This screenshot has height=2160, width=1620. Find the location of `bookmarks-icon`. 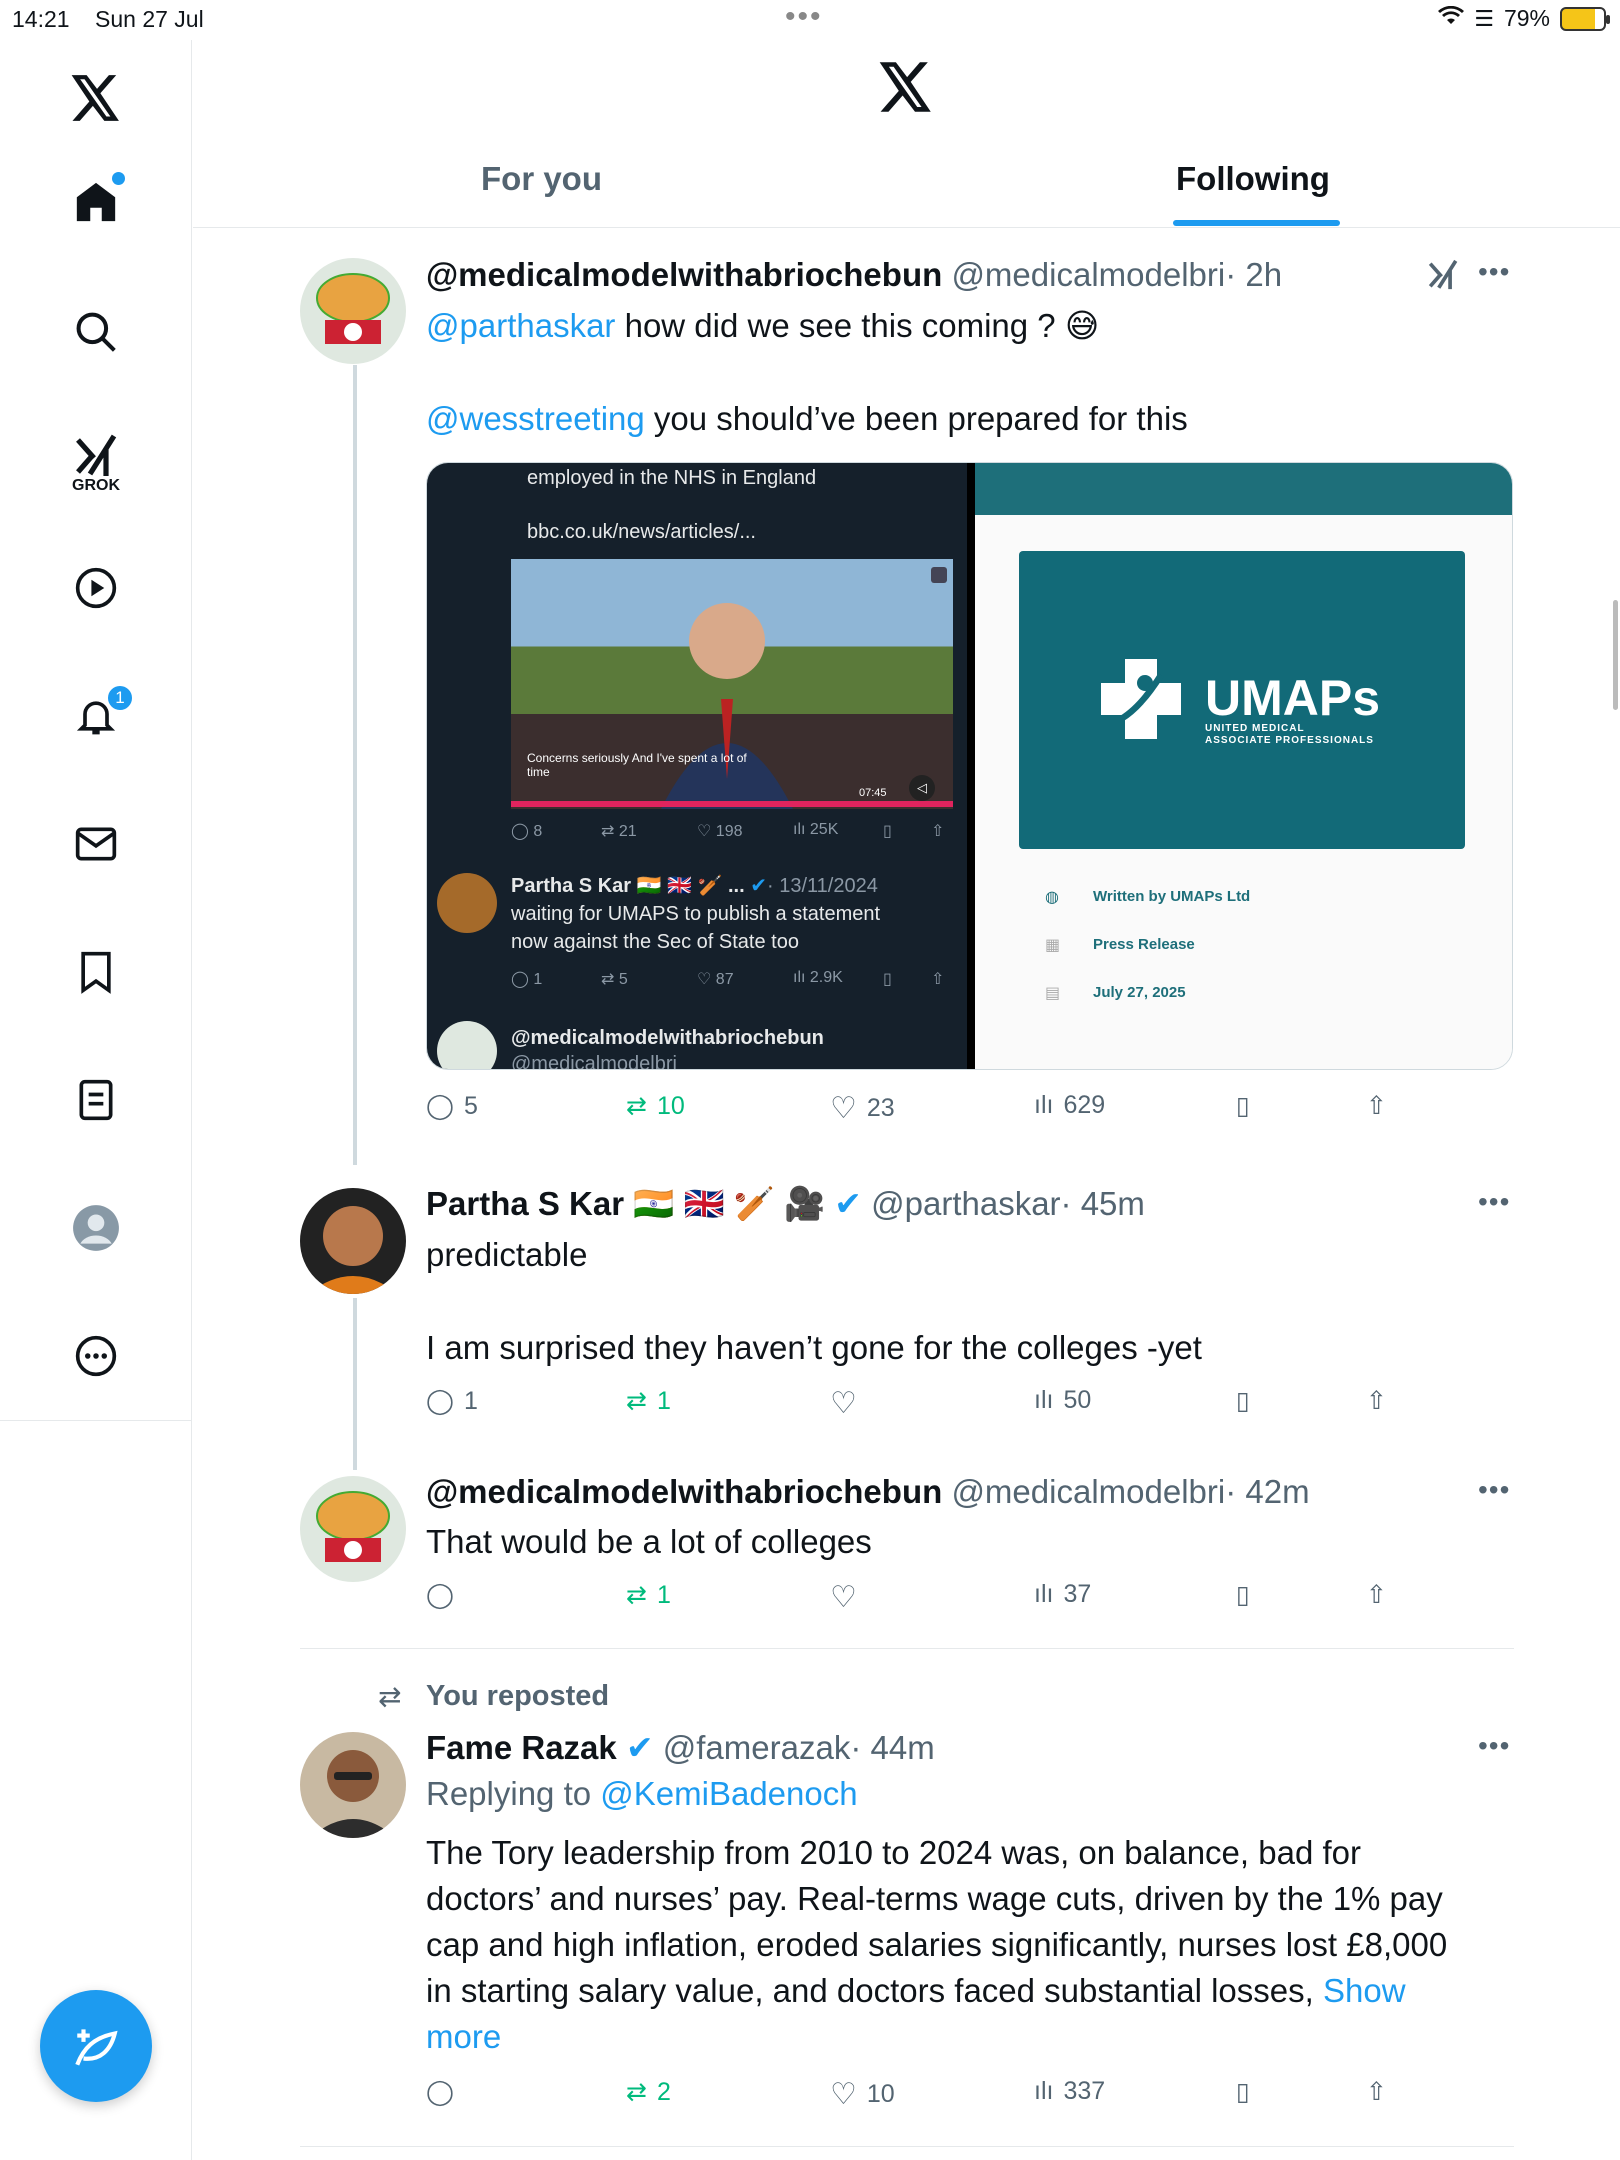

bookmarks-icon is located at coordinates (96, 972).